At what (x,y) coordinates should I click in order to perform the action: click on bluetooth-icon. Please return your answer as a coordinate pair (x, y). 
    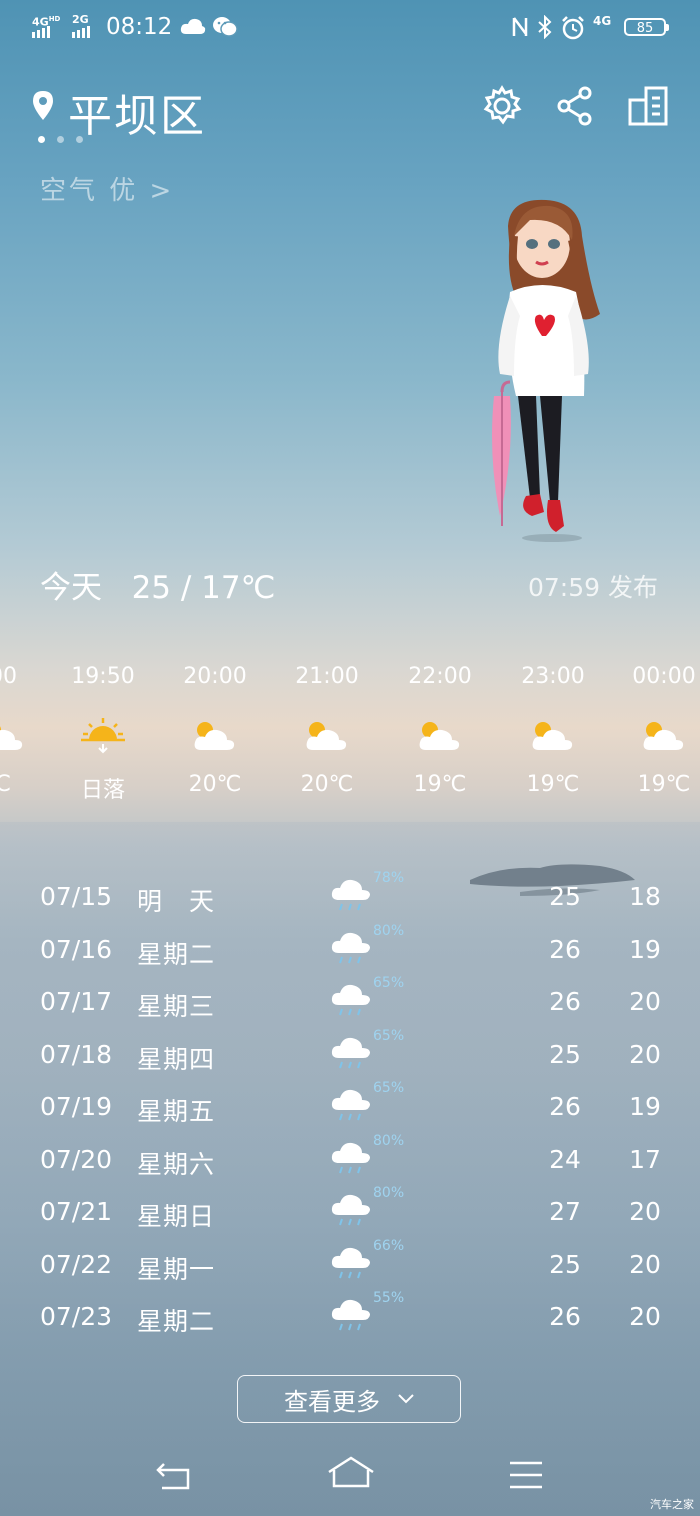
    Looking at the image, I should click on (545, 27).